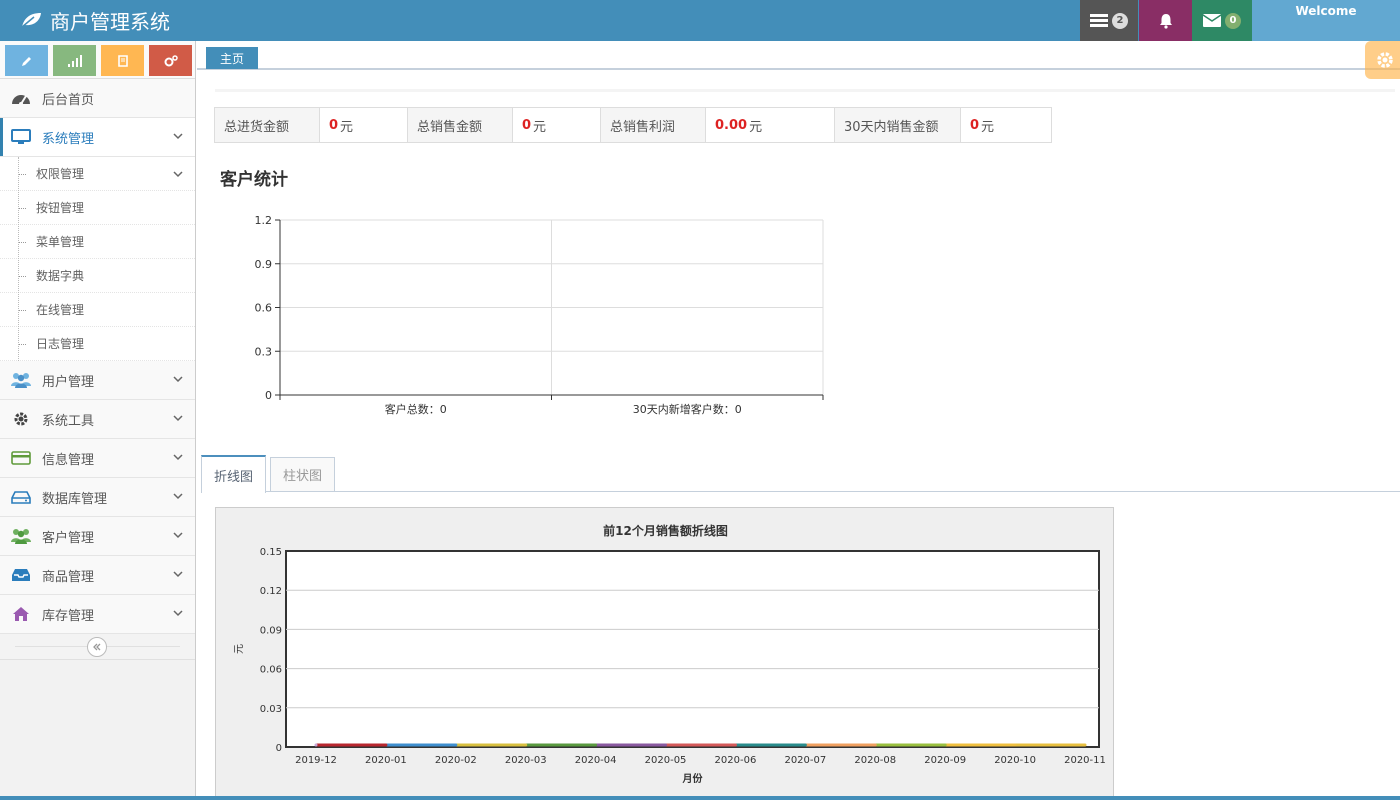 This screenshot has width=1400, height=800. What do you see at coordinates (97, 614) in the screenshot?
I see `sidebar-item-inventory: 库存管理` at bounding box center [97, 614].